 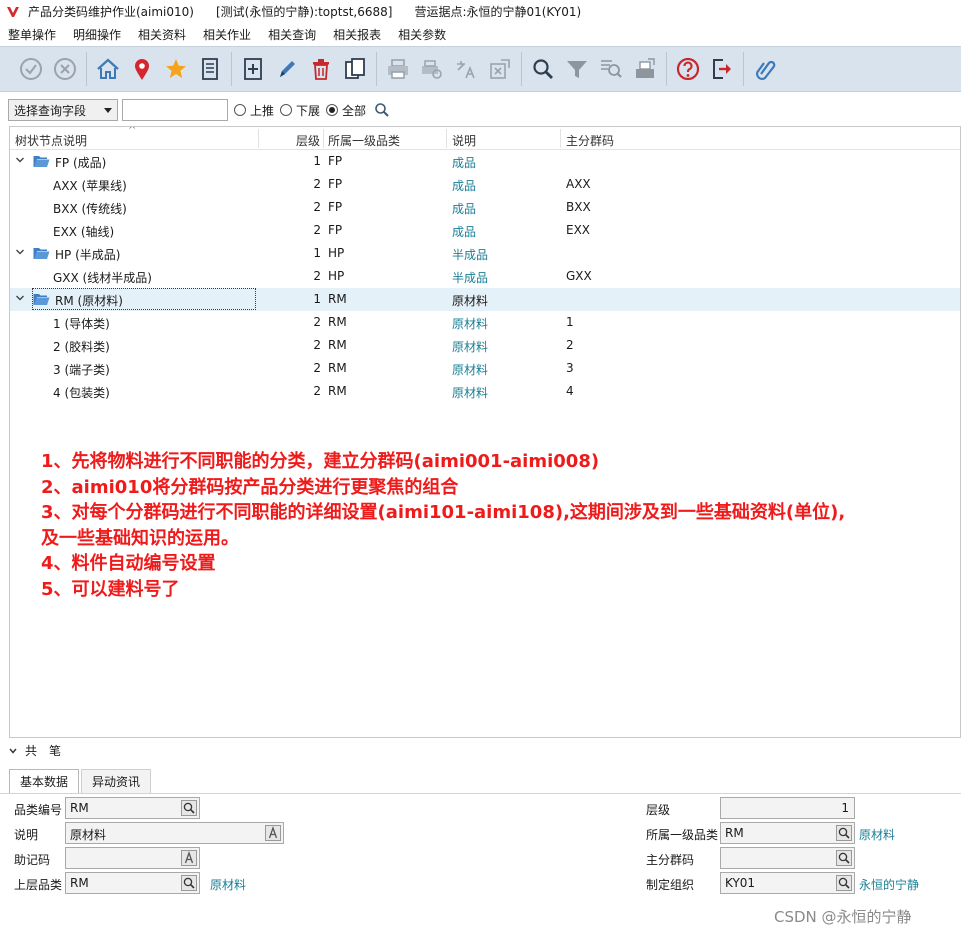 I want to click on detail-tabs: 基本数据 异动资讯, so click(x=81, y=781).